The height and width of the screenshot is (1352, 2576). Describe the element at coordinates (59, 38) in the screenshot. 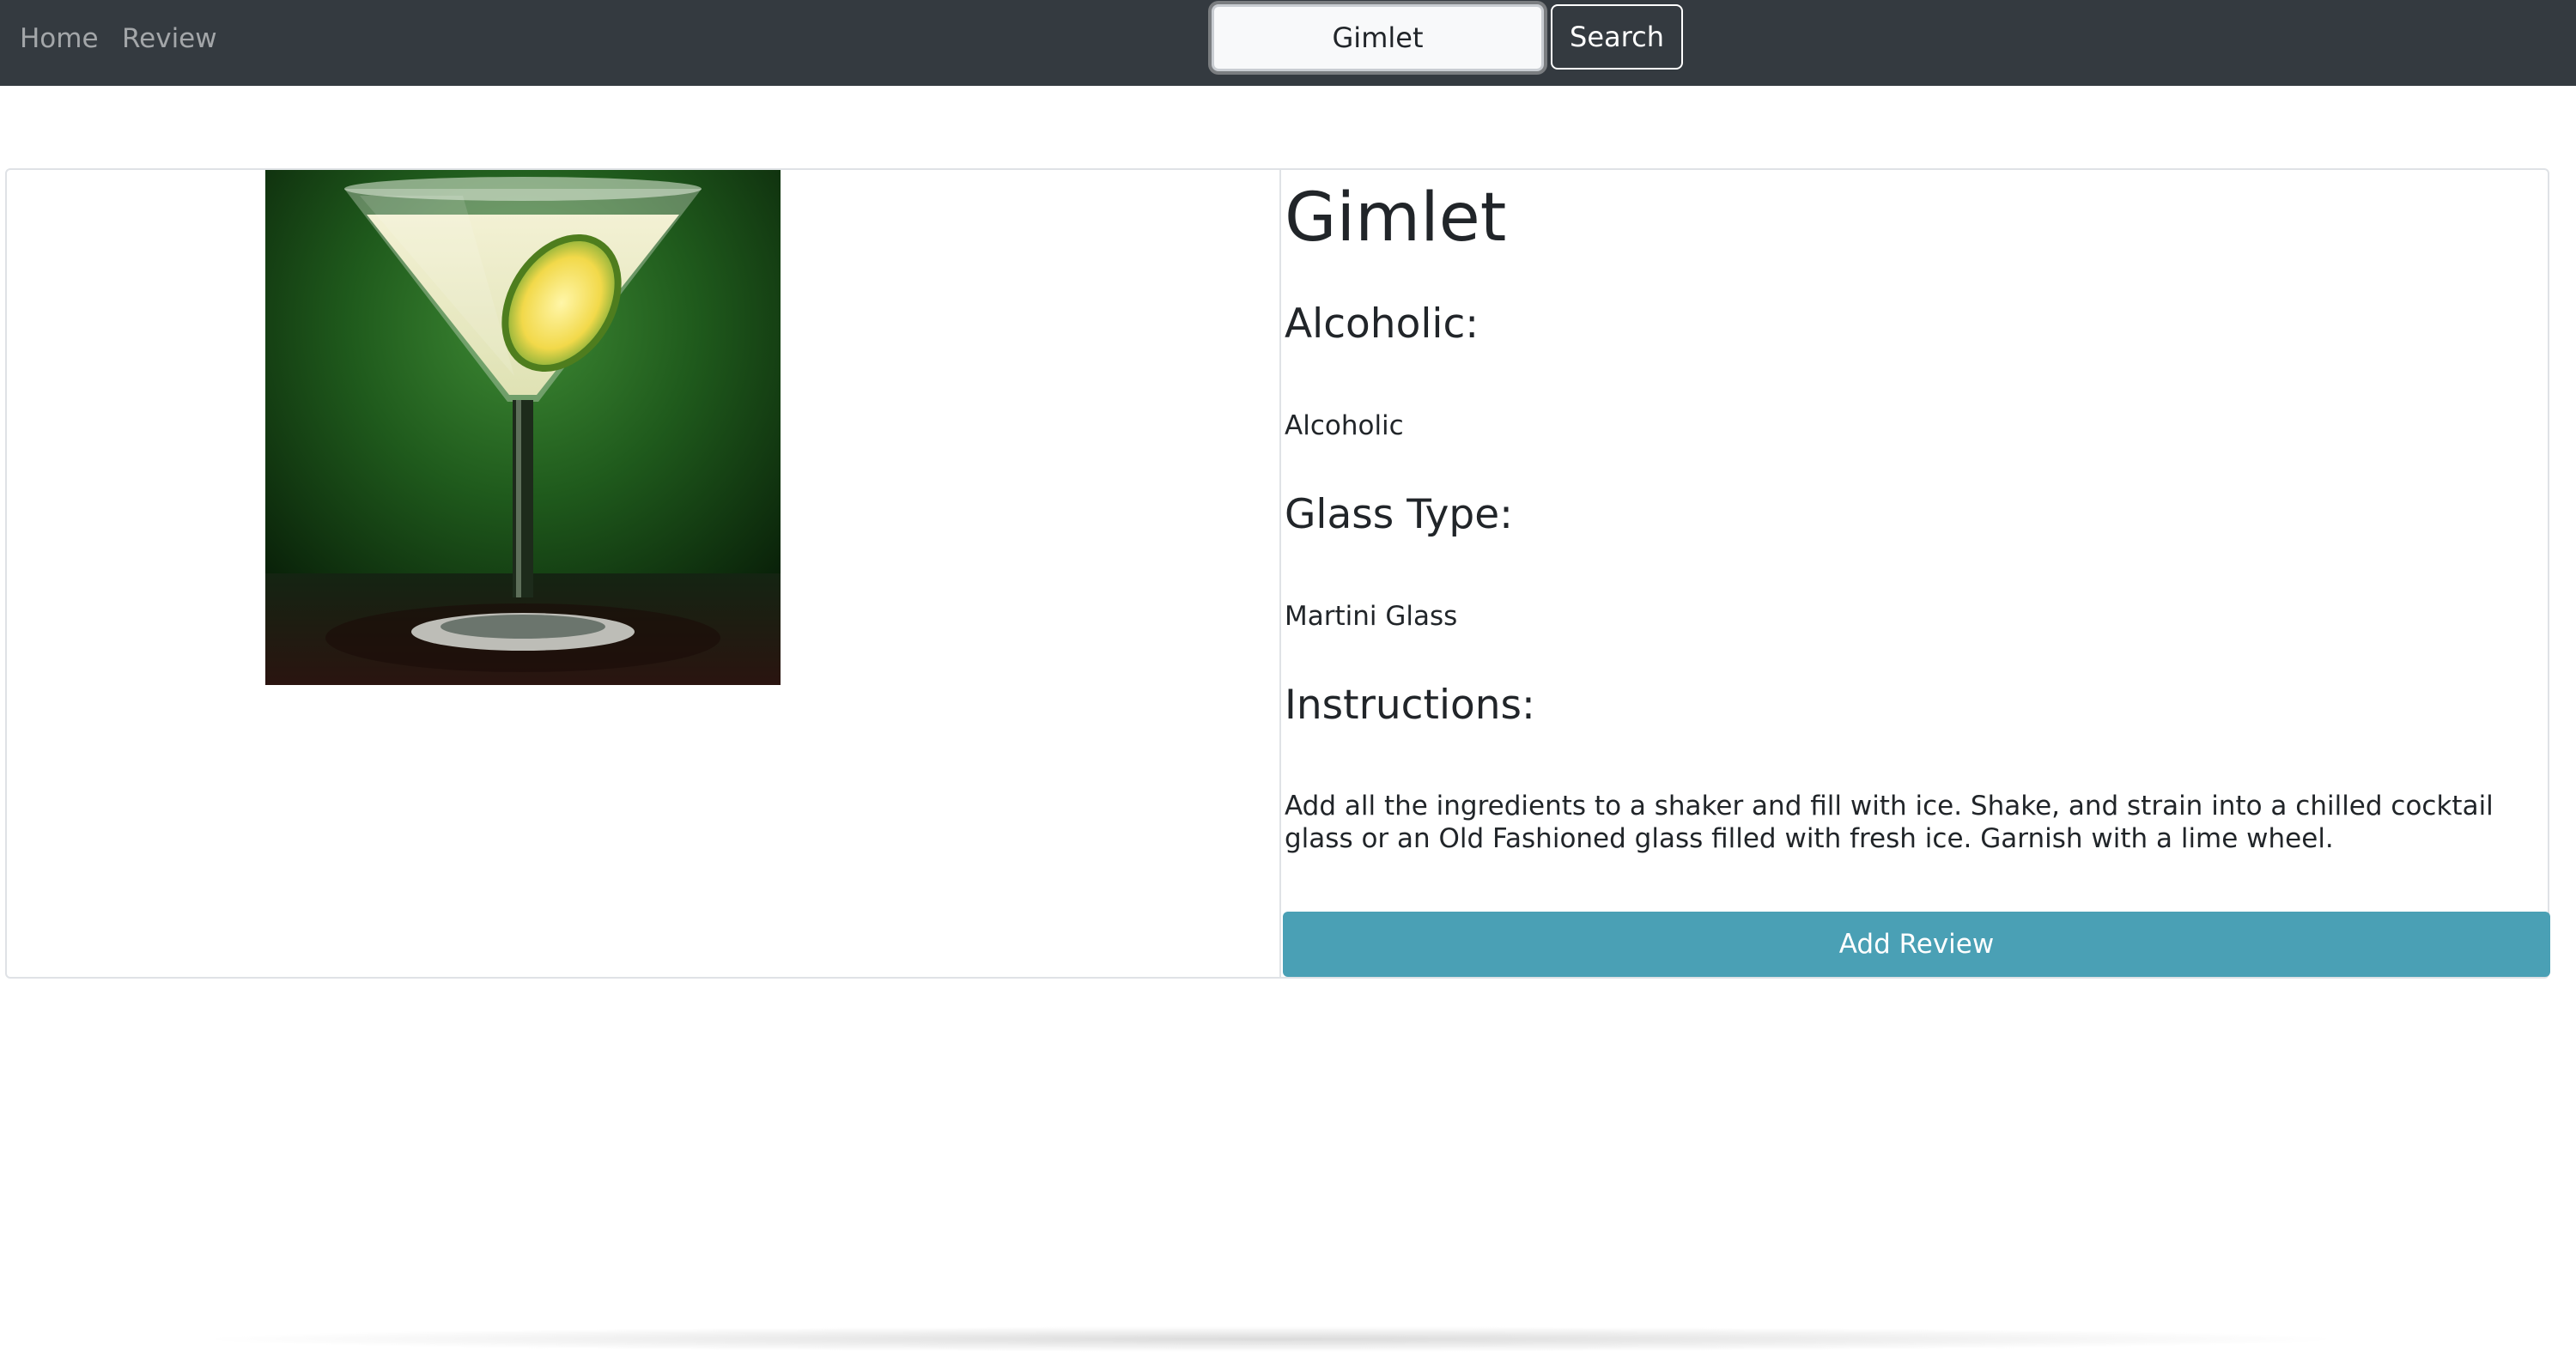

I see `nav-home-link: Home` at that location.